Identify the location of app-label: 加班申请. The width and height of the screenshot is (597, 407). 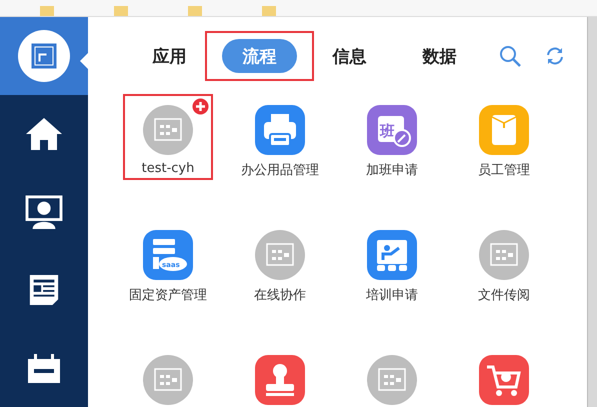
(392, 170).